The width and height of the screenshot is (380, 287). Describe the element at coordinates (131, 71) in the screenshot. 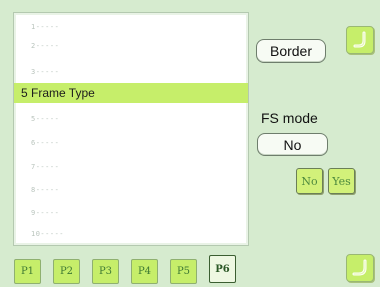

I see `list-item: 3-----` at that location.